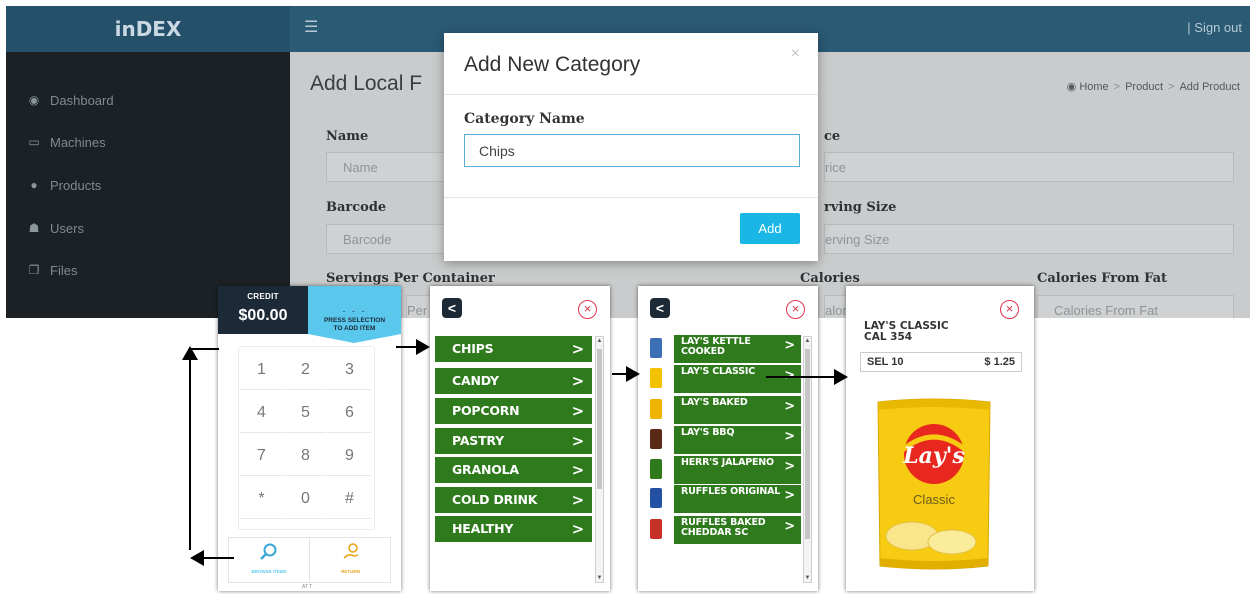 The image size is (1256, 594). I want to click on add-button: Add, so click(770, 228).